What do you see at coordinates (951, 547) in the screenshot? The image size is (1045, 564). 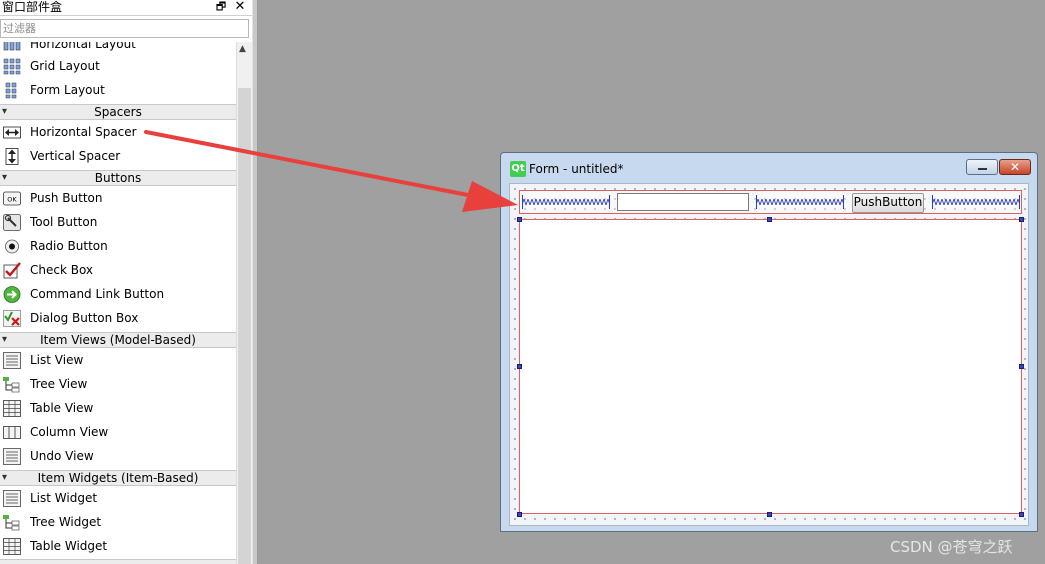 I see `watermark: CSDN @苍穹之跃` at bounding box center [951, 547].